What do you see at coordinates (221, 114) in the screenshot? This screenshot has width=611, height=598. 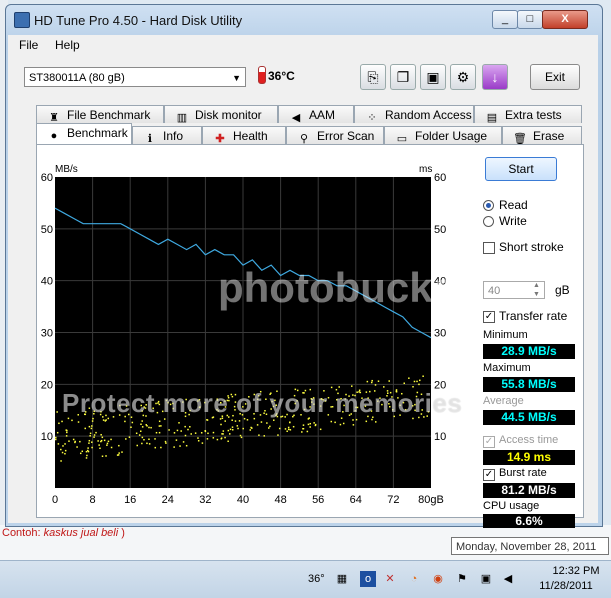 I see `tab-disk-monitor: ▥ Disk monitor` at bounding box center [221, 114].